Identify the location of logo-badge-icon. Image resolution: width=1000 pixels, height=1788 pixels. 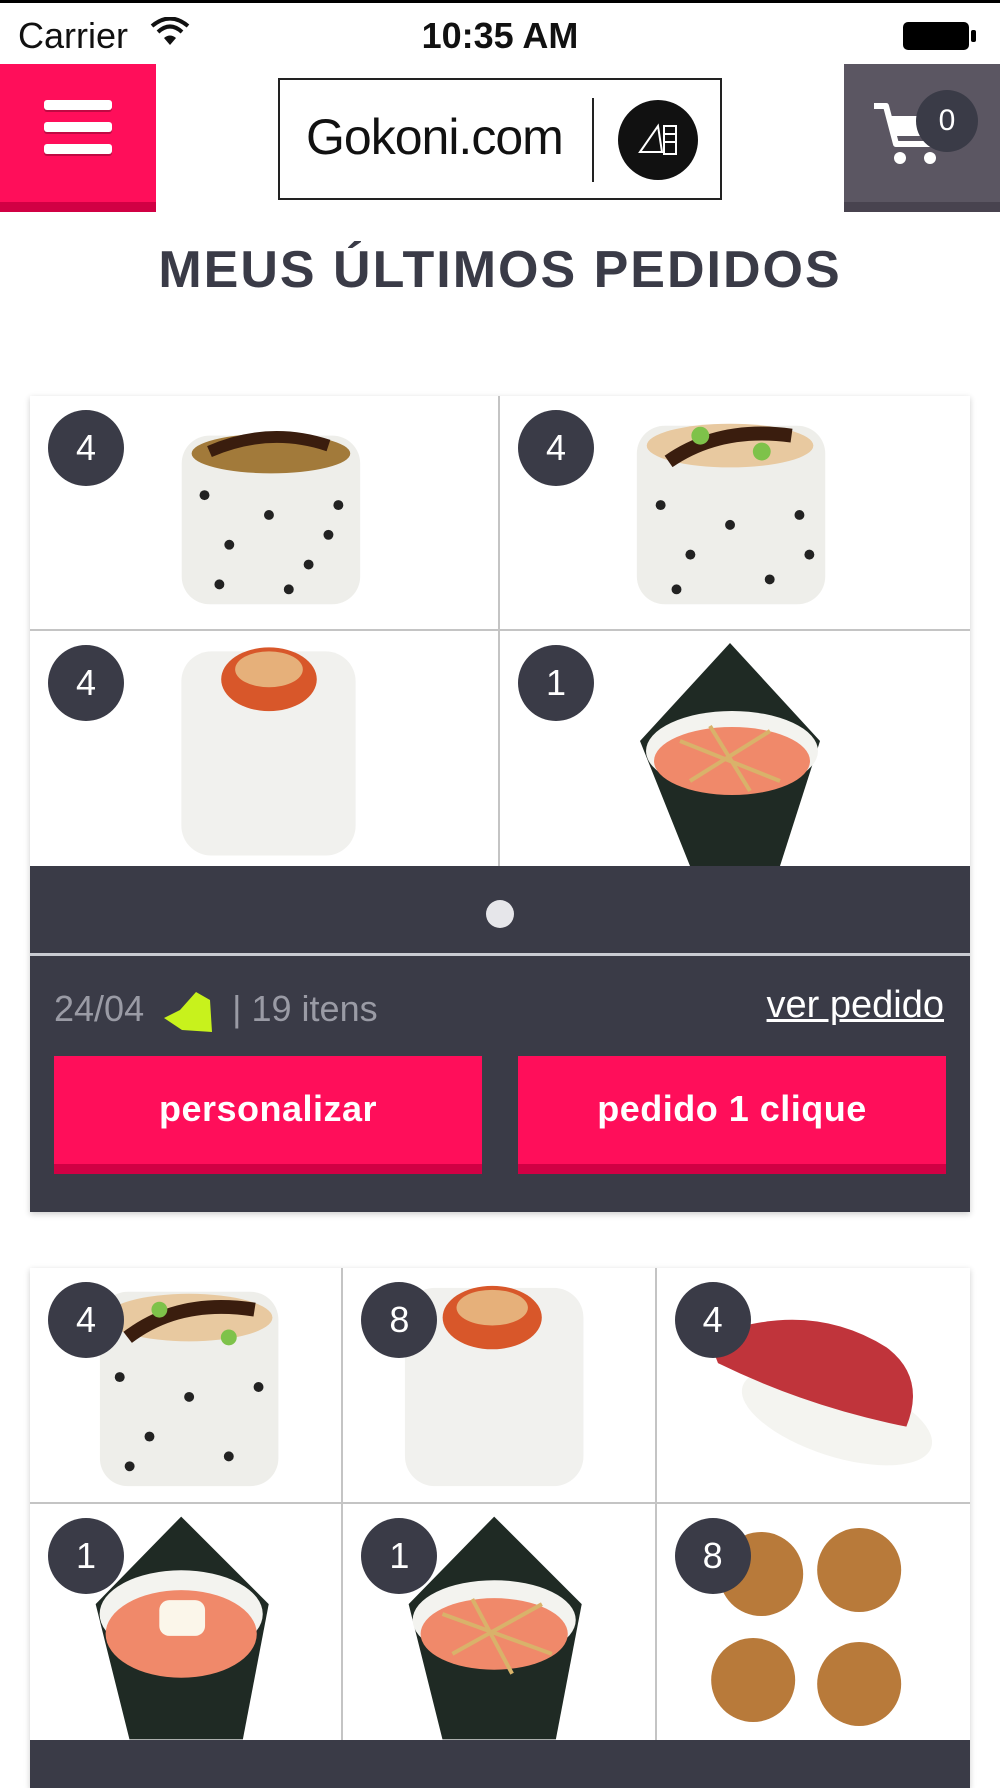
(658, 140).